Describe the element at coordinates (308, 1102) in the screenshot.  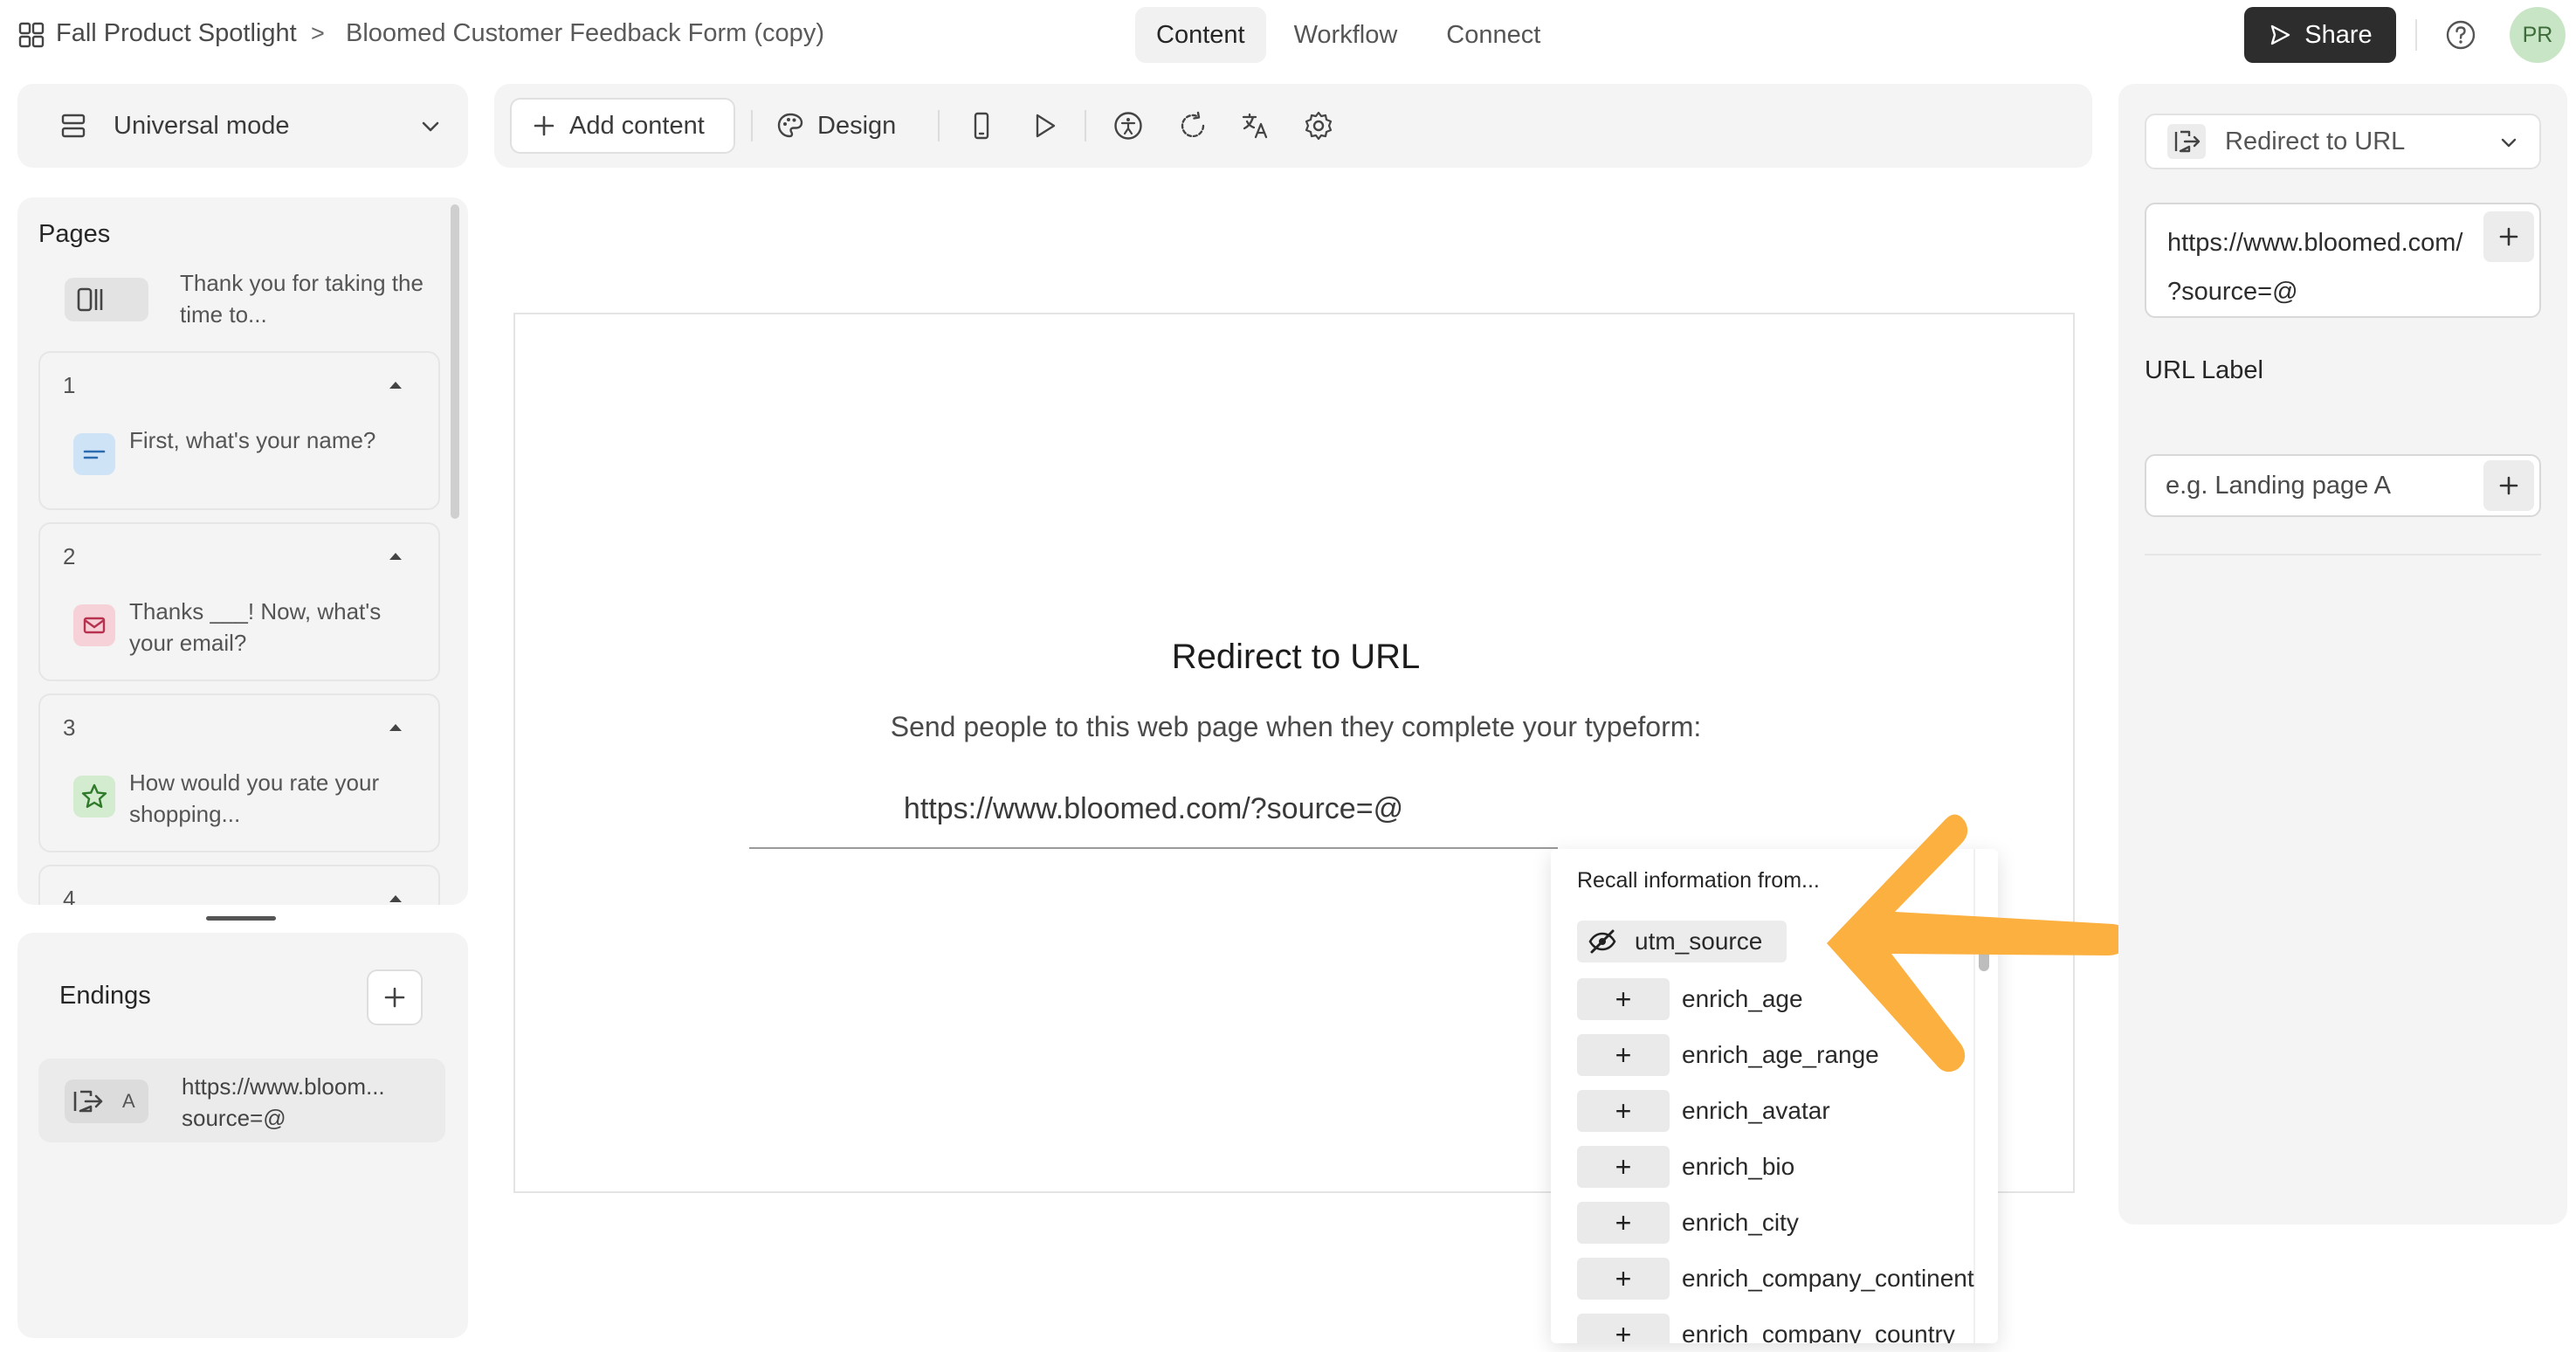
I see `ending-text: https://www.bloom... source=@` at that location.